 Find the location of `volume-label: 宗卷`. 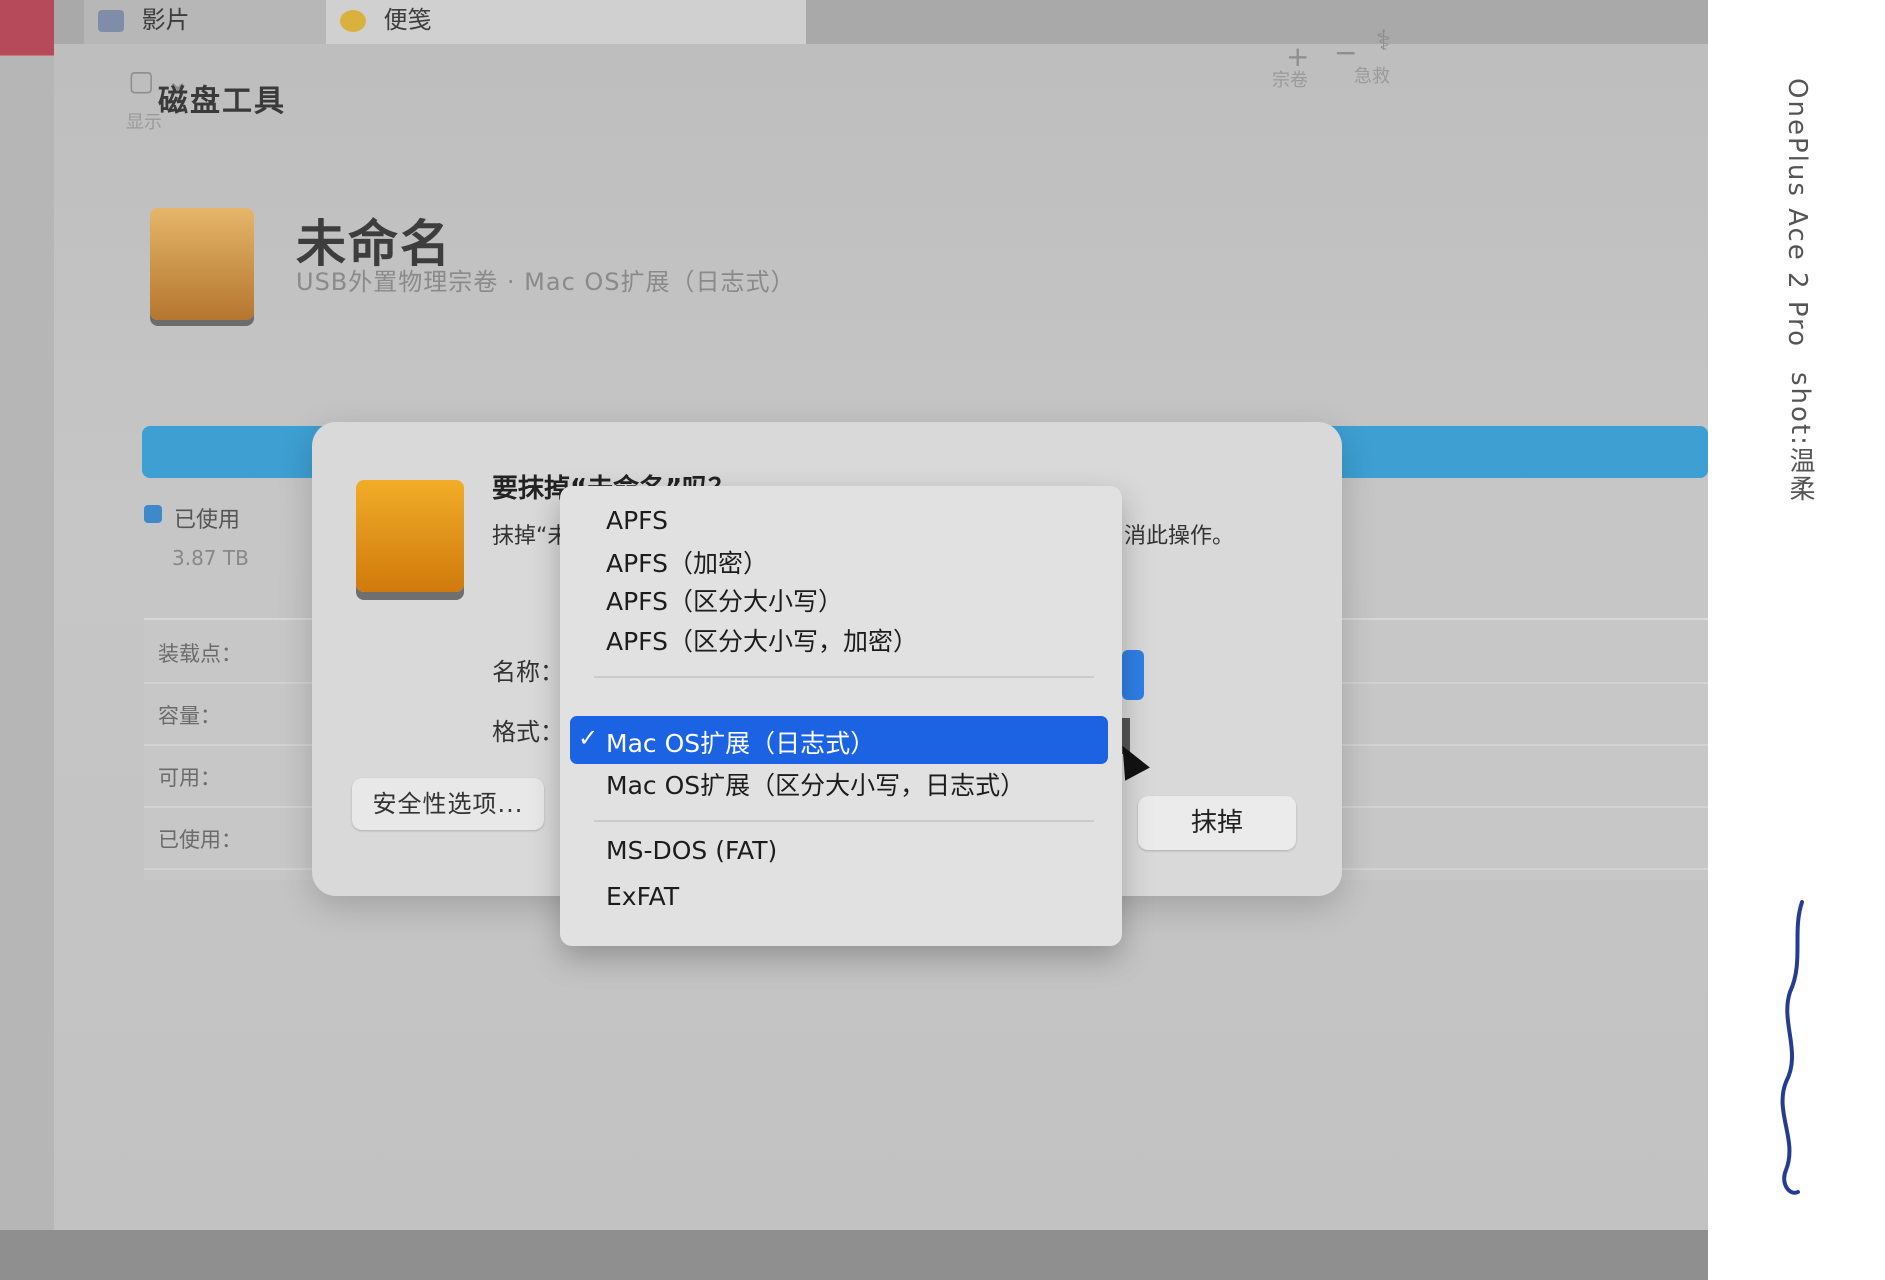

volume-label: 宗卷 is located at coordinates (1290, 79).